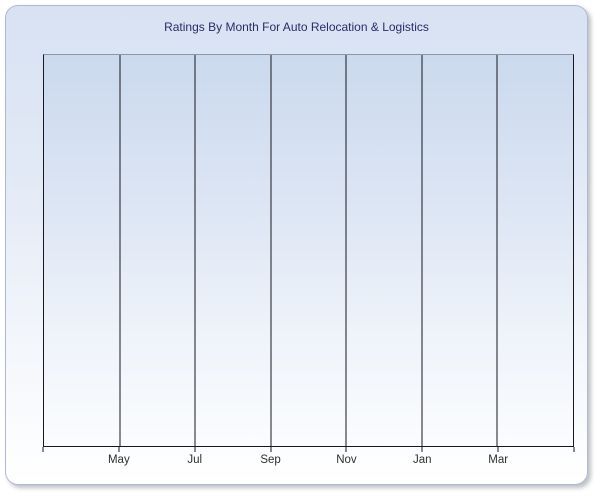 This screenshot has width=600, height=500. I want to click on x-axis-label: Jan, so click(422, 460).